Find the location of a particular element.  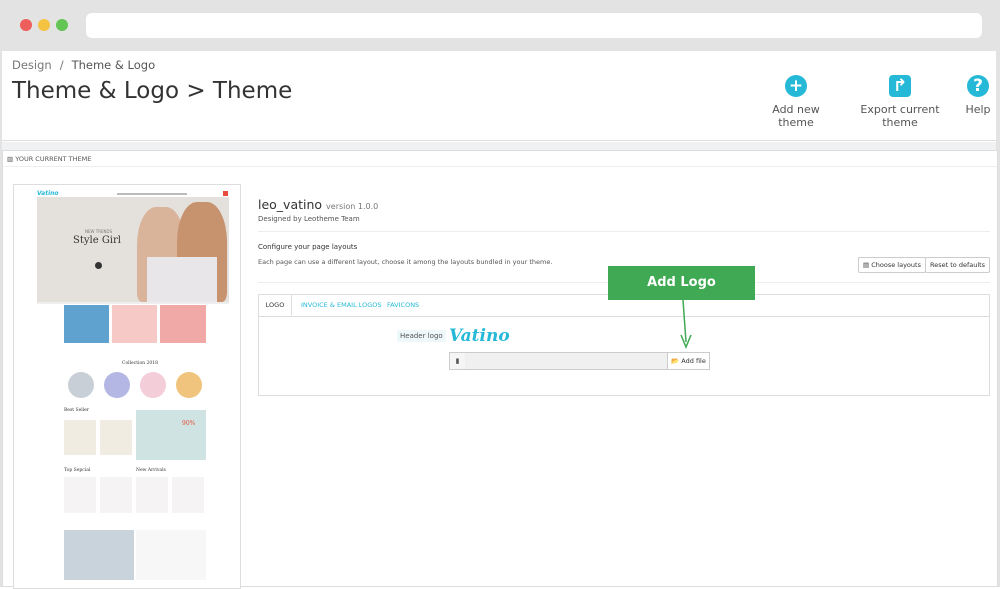

header-logo-label: Header logo is located at coordinates (421, 336).